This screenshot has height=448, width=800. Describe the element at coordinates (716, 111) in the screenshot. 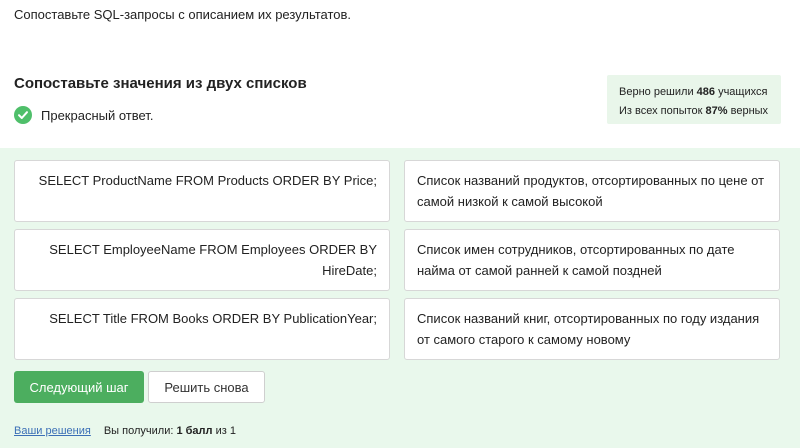

I see `correct-percent: 87%` at that location.